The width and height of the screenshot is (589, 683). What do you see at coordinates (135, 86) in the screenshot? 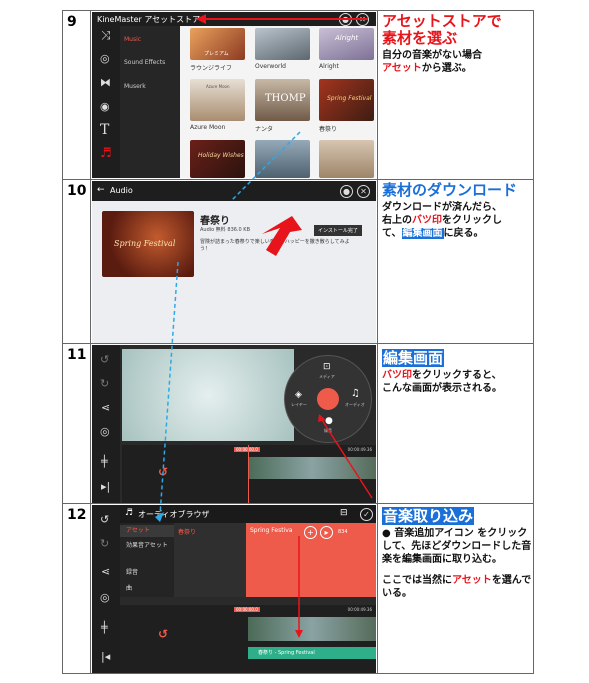
I see `sidebar-item-muserk: Muserk` at bounding box center [135, 86].